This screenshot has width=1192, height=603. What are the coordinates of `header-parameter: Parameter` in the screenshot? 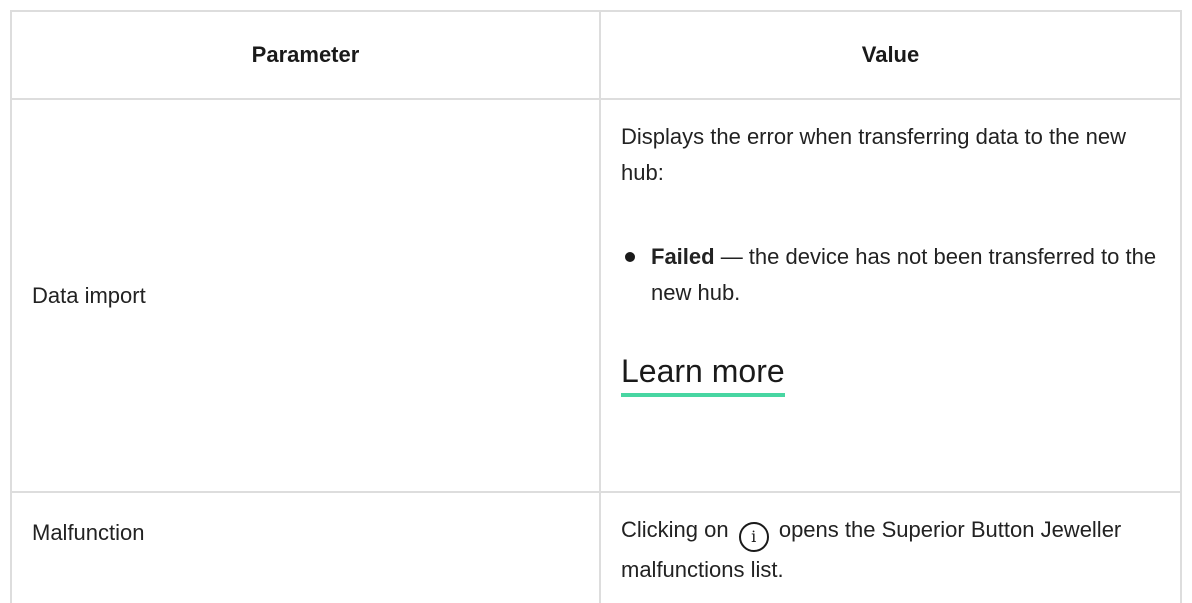 It's located at (306, 55).